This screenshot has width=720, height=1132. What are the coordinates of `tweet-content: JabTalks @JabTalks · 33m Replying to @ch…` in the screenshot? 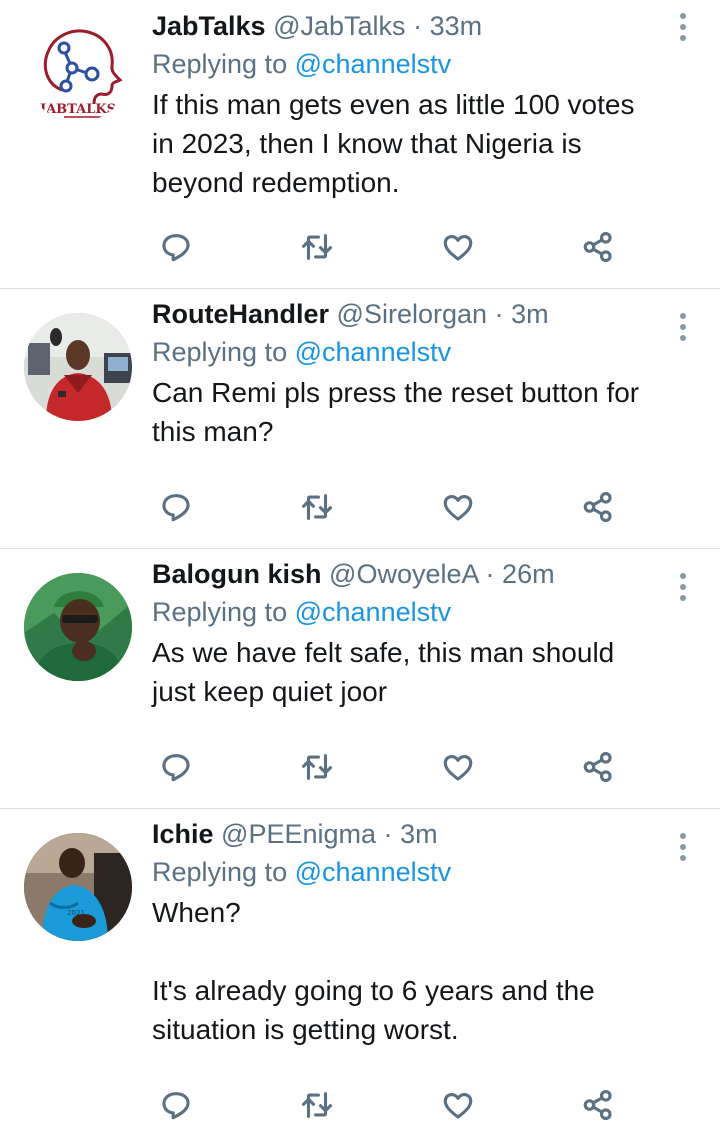 It's located at (406, 104).